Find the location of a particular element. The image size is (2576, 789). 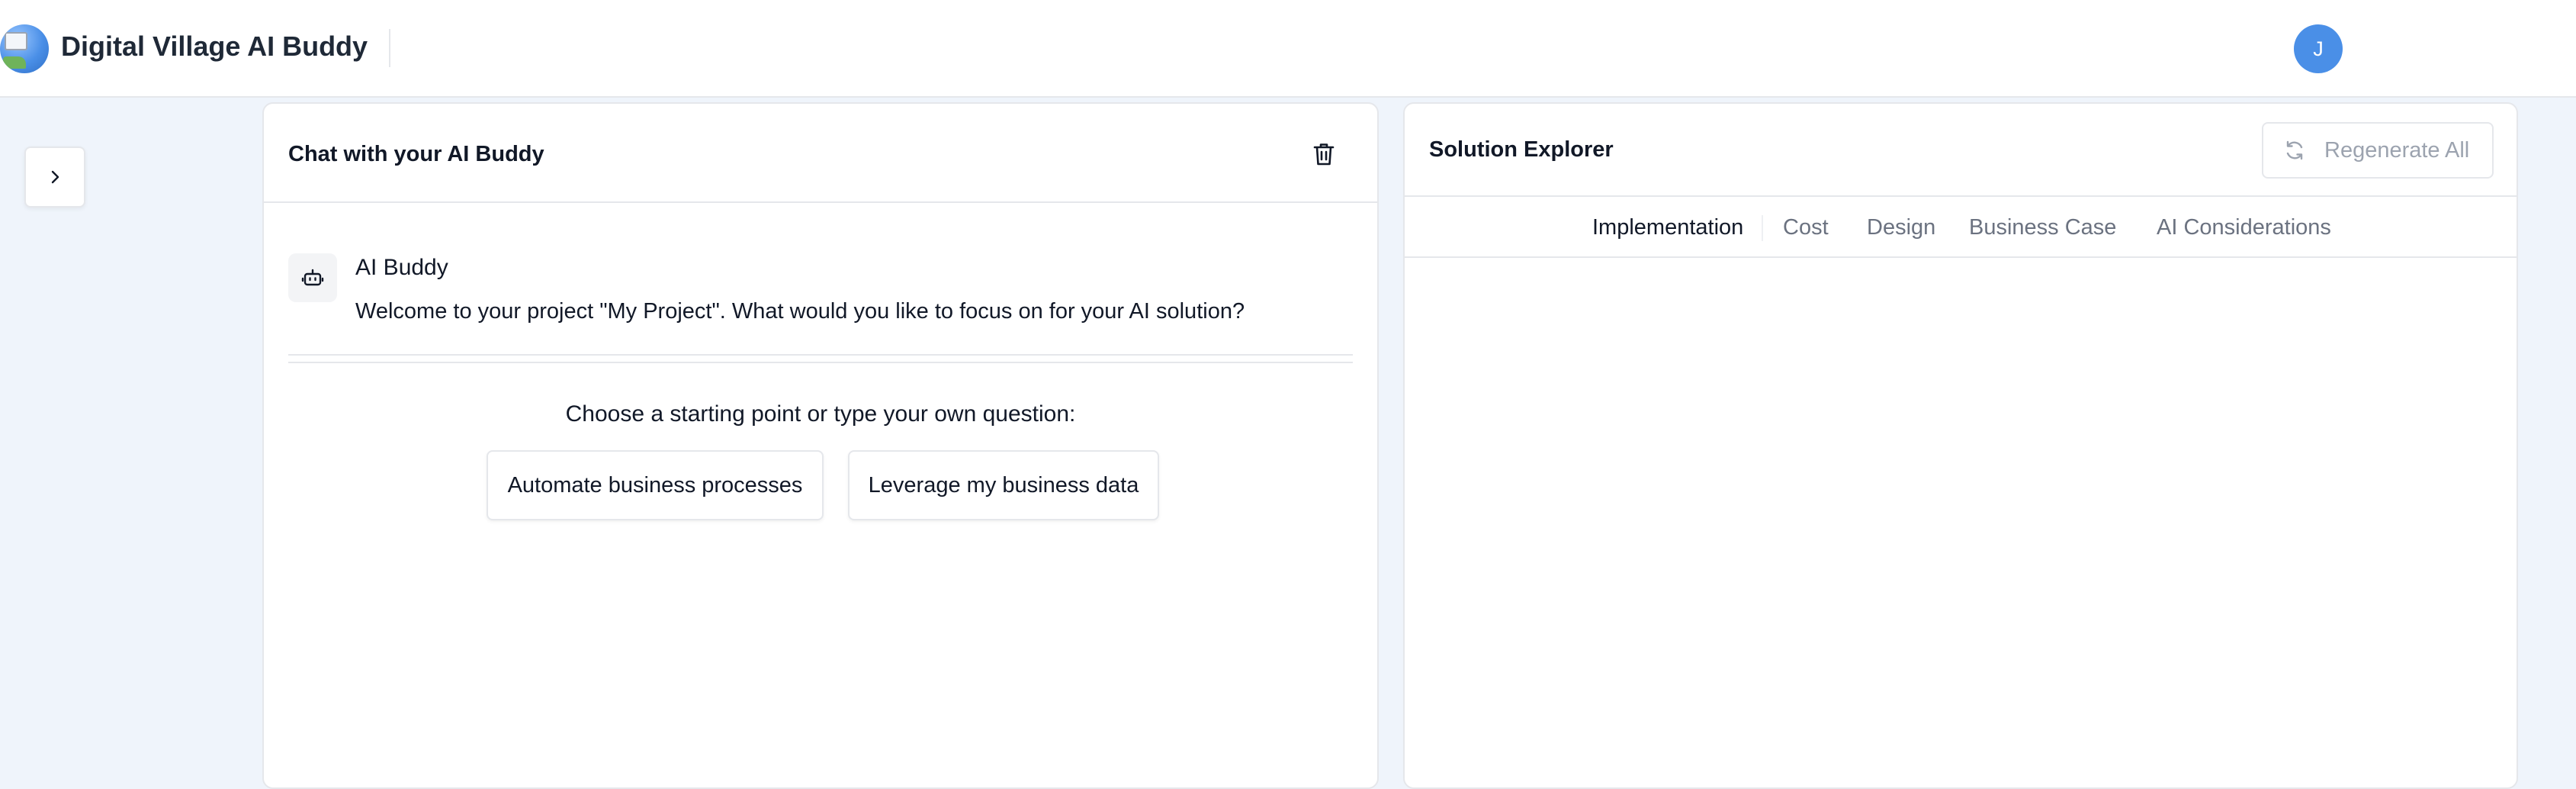

refresh-icon is located at coordinates (2294, 150).